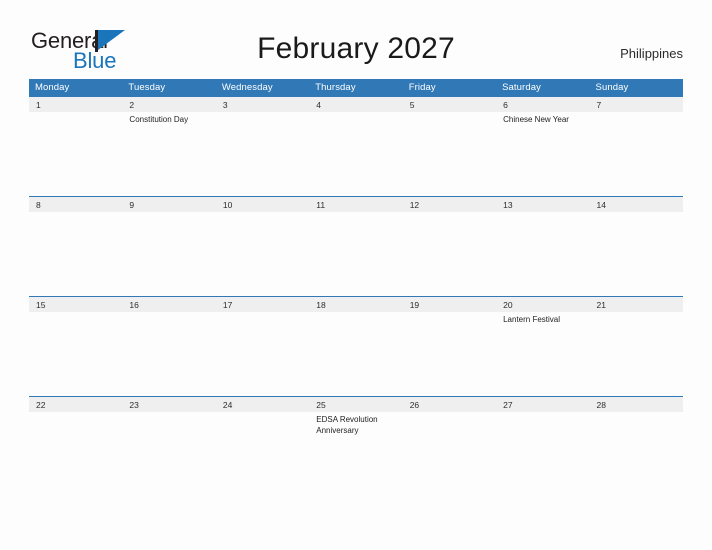 Image resolution: width=712 pixels, height=550 pixels. Describe the element at coordinates (542, 104) in the screenshot. I see `day-number: 6` at that location.